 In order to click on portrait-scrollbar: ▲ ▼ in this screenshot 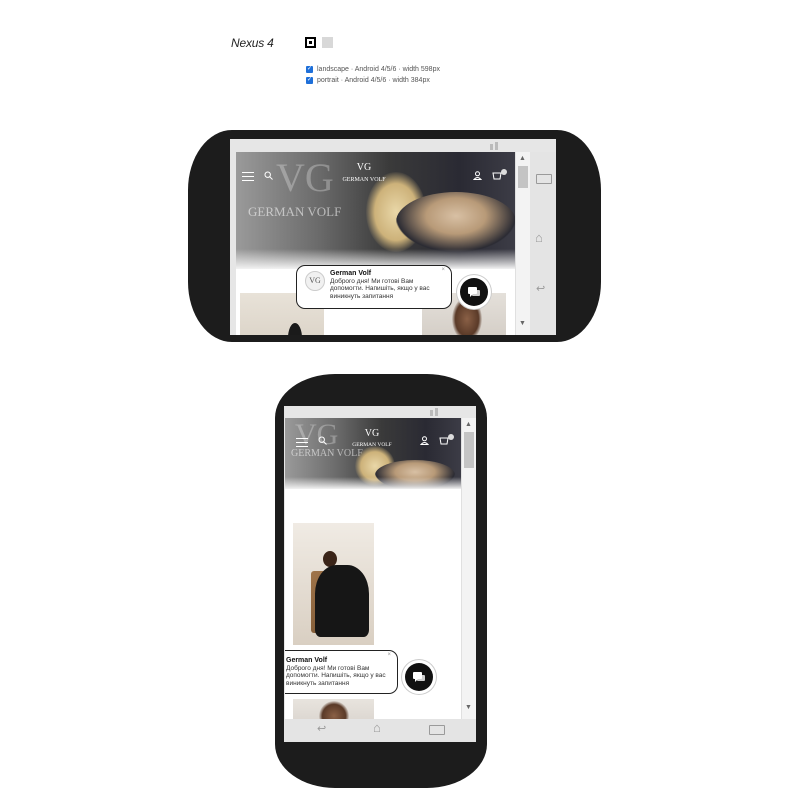, I will do `click(468, 568)`.